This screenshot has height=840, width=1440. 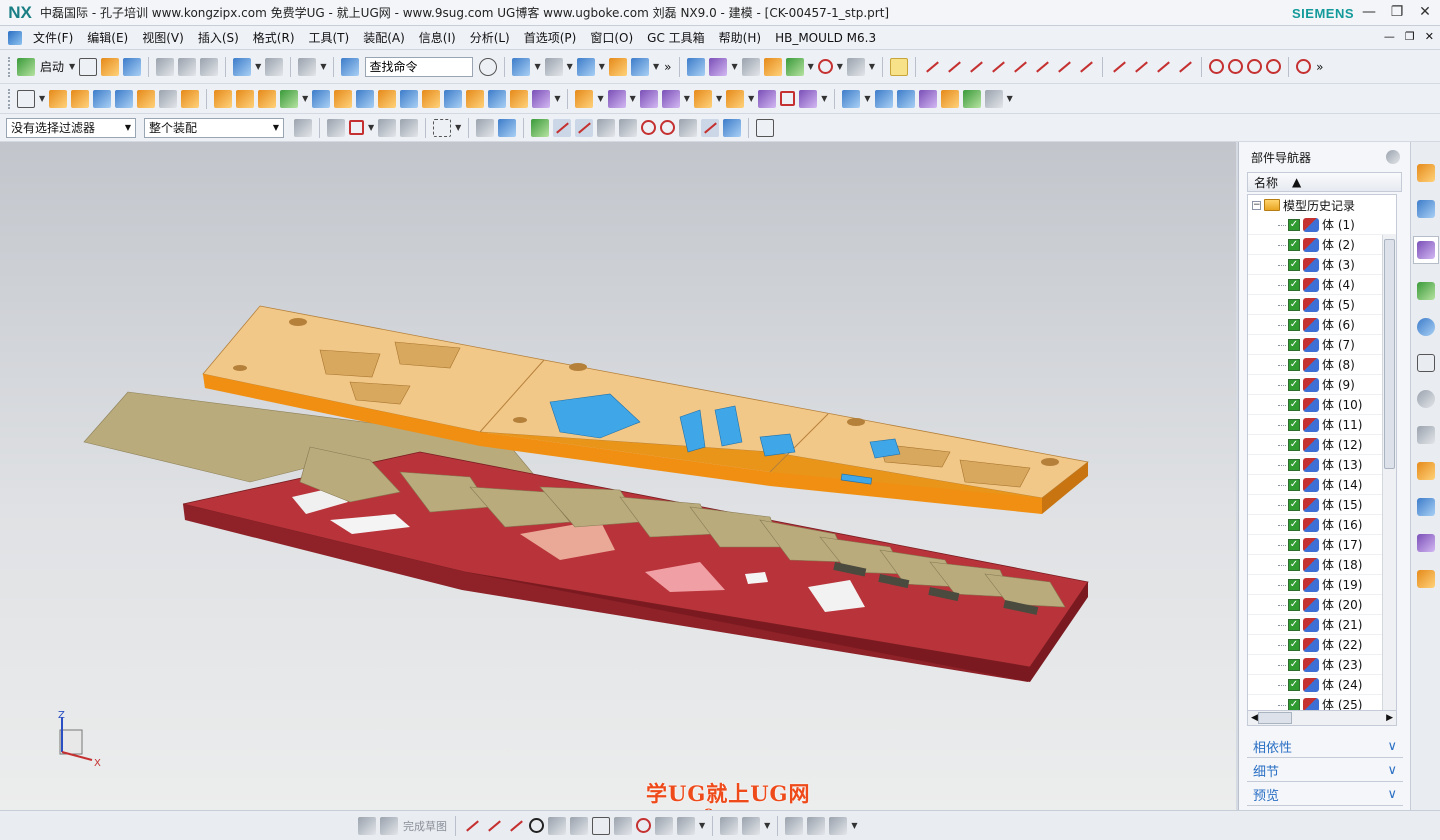 What do you see at coordinates (1425, 363) in the screenshot?
I see `web-browser-icon` at bounding box center [1425, 363].